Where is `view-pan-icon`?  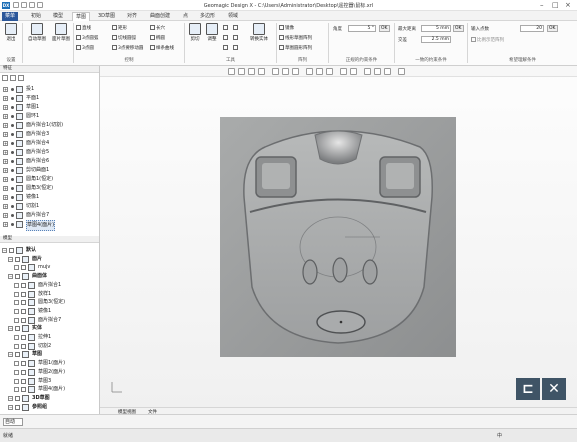 view-pan-icon is located at coordinates (251, 71).